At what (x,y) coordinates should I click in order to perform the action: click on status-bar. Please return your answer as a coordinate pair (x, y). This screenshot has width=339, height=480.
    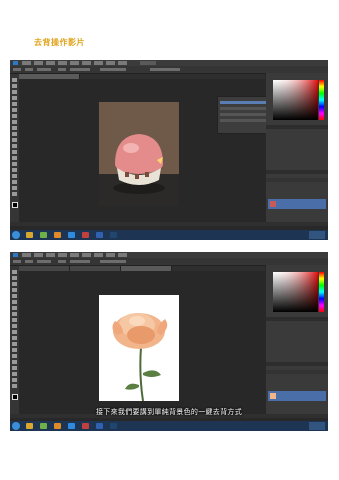
    Looking at the image, I should click on (169, 224).